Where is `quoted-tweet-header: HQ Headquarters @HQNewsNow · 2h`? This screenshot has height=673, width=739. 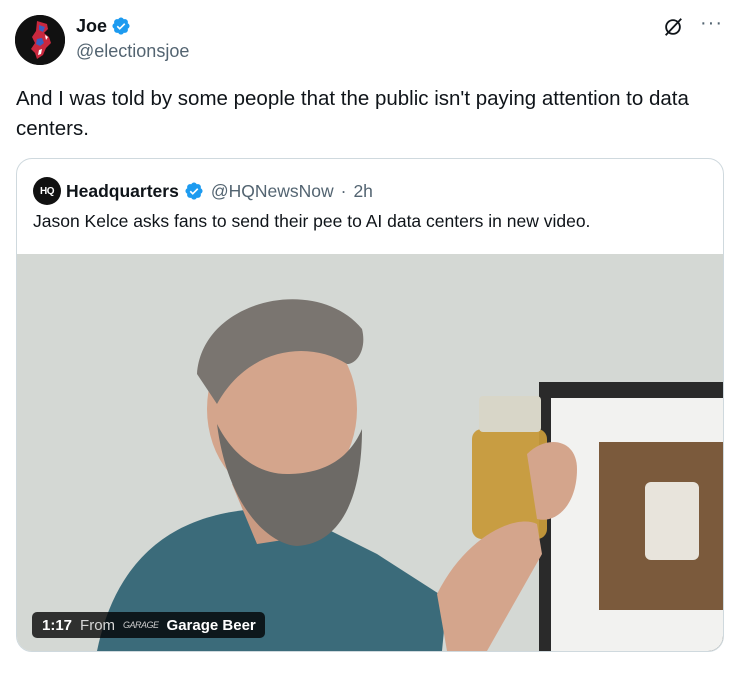 quoted-tweet-header: HQ Headquarters @HQNewsNow · 2h is located at coordinates (203, 191).